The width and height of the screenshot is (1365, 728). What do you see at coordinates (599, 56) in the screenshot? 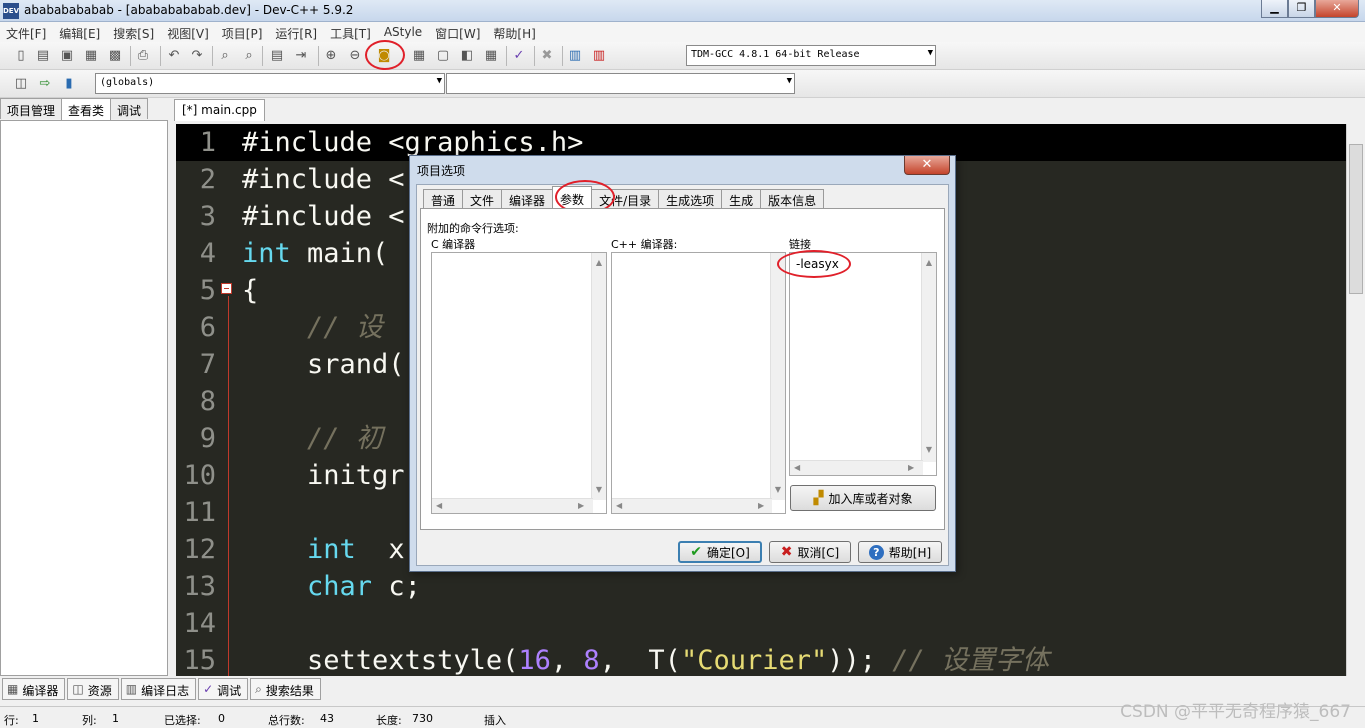
I see `profile-icon: ▥` at bounding box center [599, 56].